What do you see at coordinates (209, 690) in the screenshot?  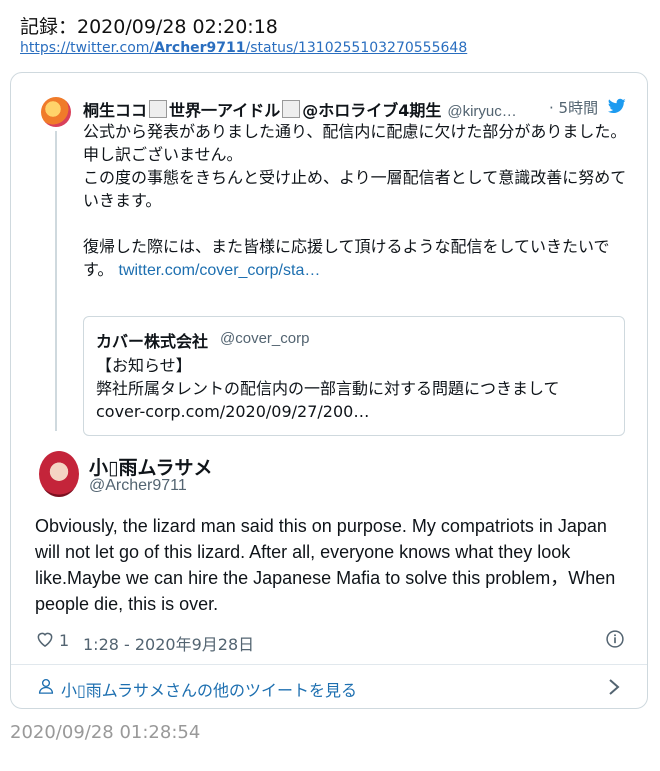 I see `more-tweets-label: 小▯雨ムラサメさんの他のツイートを見る` at bounding box center [209, 690].